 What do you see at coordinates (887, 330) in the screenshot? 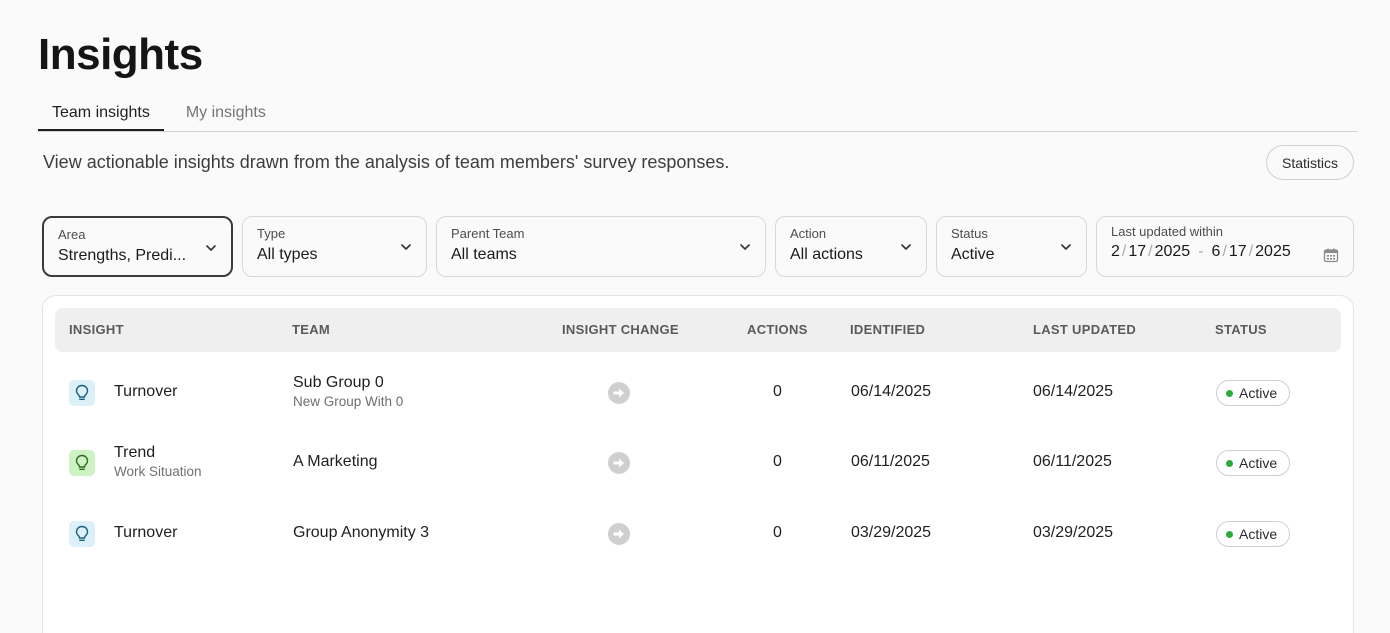
I see `header-identified: IDENTIFIED` at bounding box center [887, 330].